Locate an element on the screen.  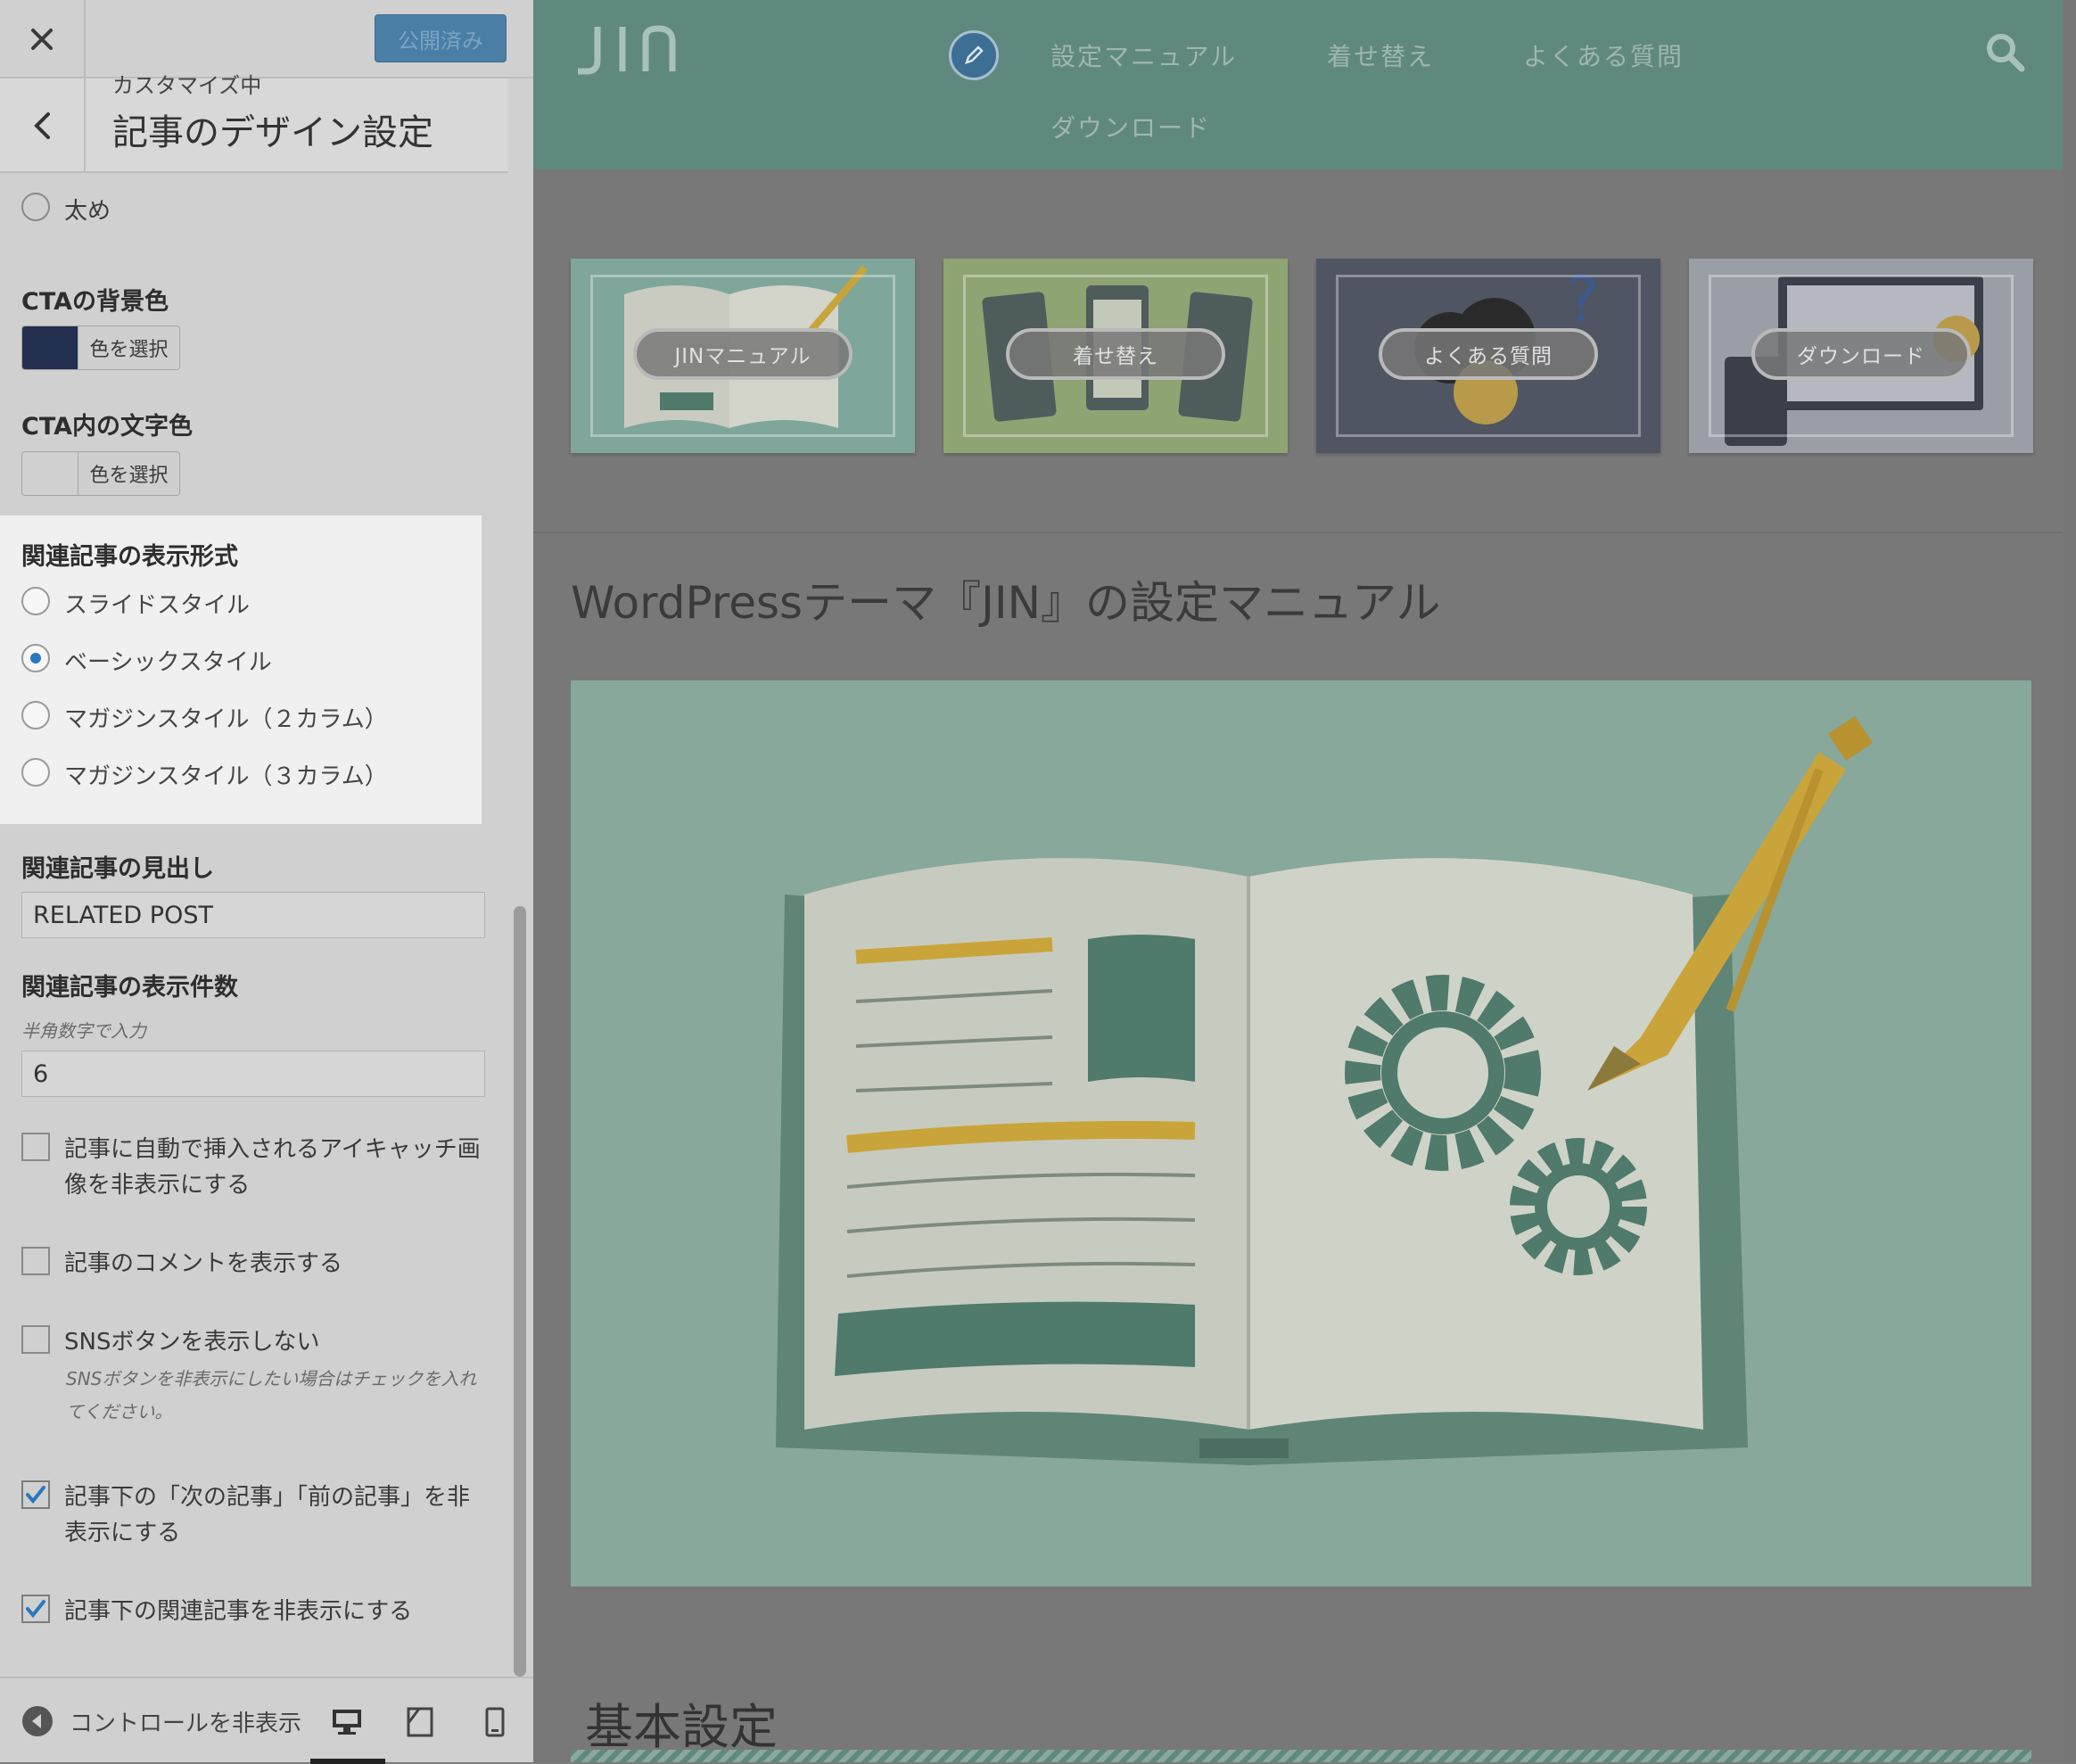
back-button is located at coordinates (43, 126).